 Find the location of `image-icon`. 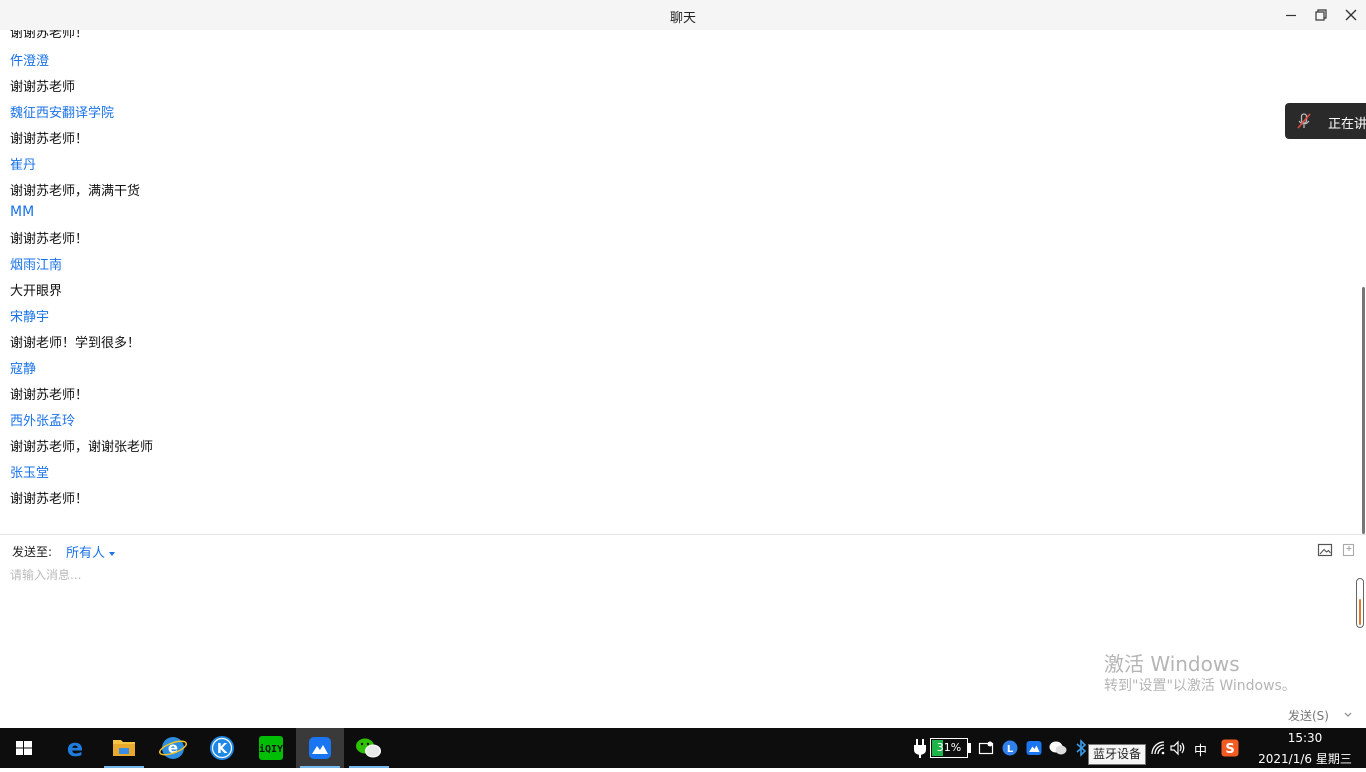

image-icon is located at coordinates (1325, 550).